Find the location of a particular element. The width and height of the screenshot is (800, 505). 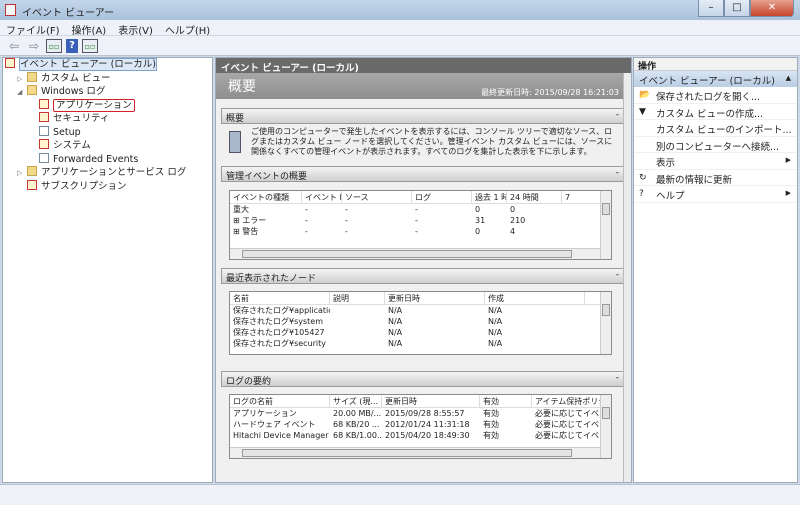

tree-item: アプリケーション is located at coordinates (107, 105).